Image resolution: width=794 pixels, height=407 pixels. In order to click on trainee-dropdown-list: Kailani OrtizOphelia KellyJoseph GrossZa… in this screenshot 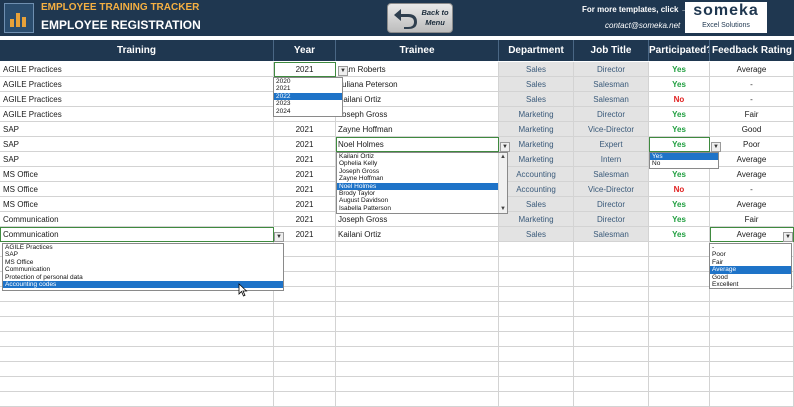, I will do `click(422, 183)`.